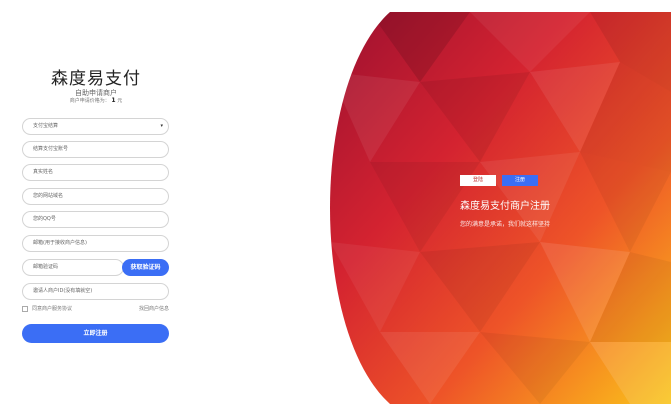 The image size is (671, 415). I want to click on agreement-row: 同意商户服务协议 找回商户信息, so click(95, 309).